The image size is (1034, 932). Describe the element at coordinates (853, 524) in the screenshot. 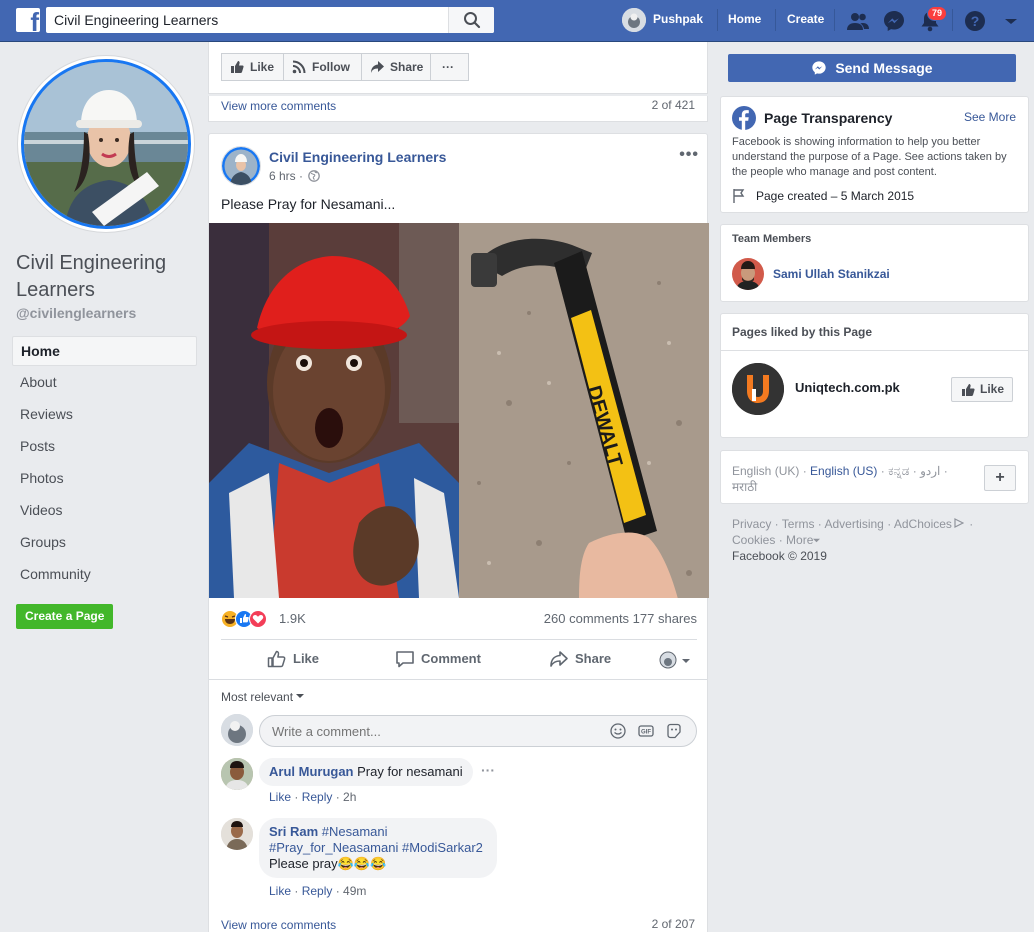

I see `footer-advertising-link: Advertising` at that location.